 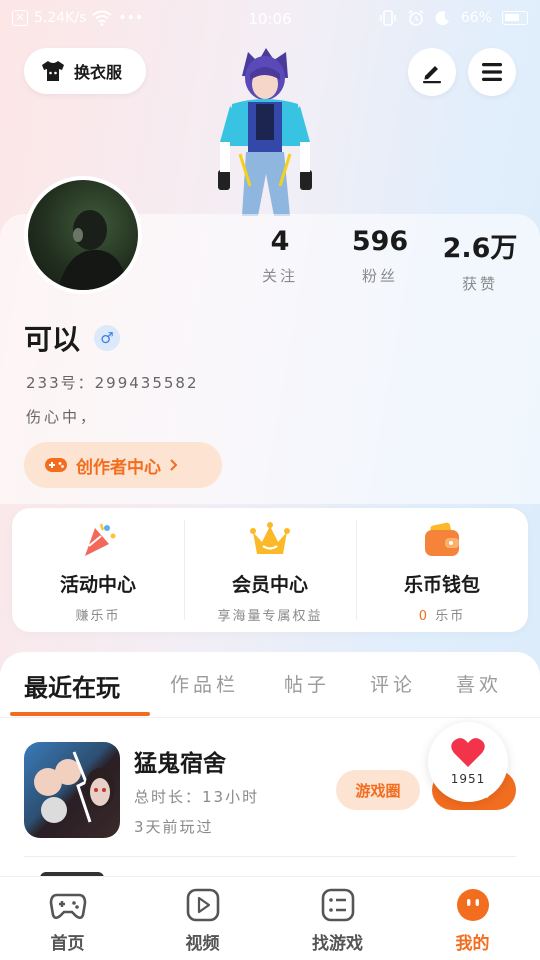 I want to click on change-outfit-label: 换衣服, so click(x=98, y=72).